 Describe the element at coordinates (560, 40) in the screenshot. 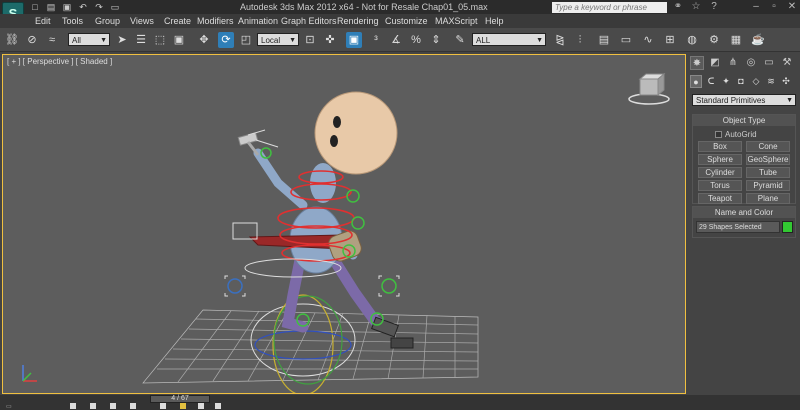

I see `mirror-icon: ⧎` at that location.